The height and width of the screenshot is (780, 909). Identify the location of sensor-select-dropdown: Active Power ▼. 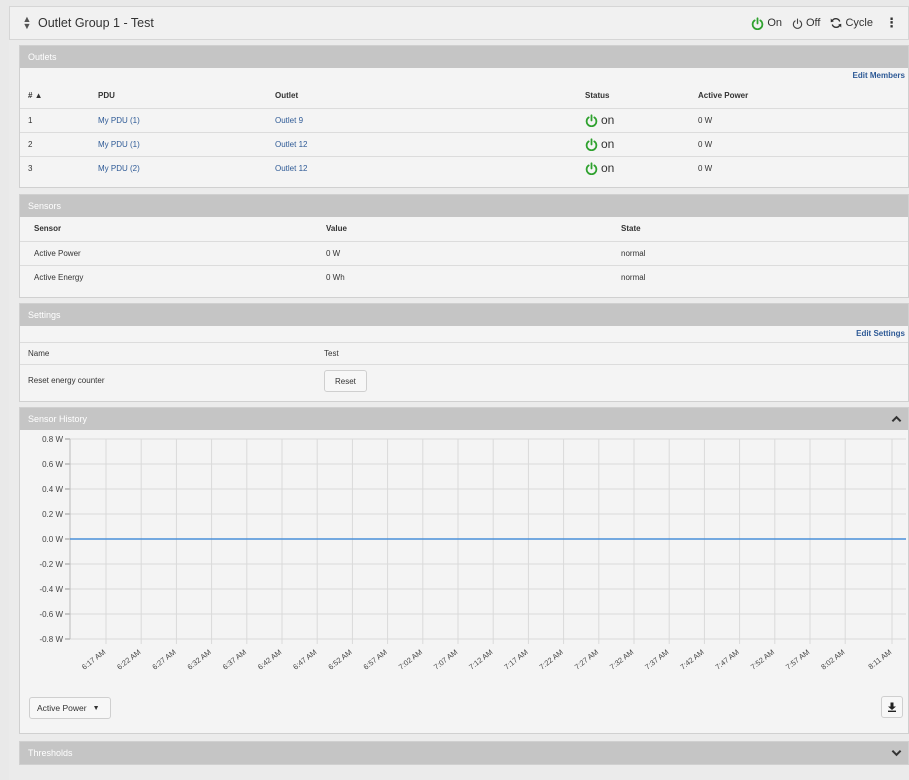
(70, 708).